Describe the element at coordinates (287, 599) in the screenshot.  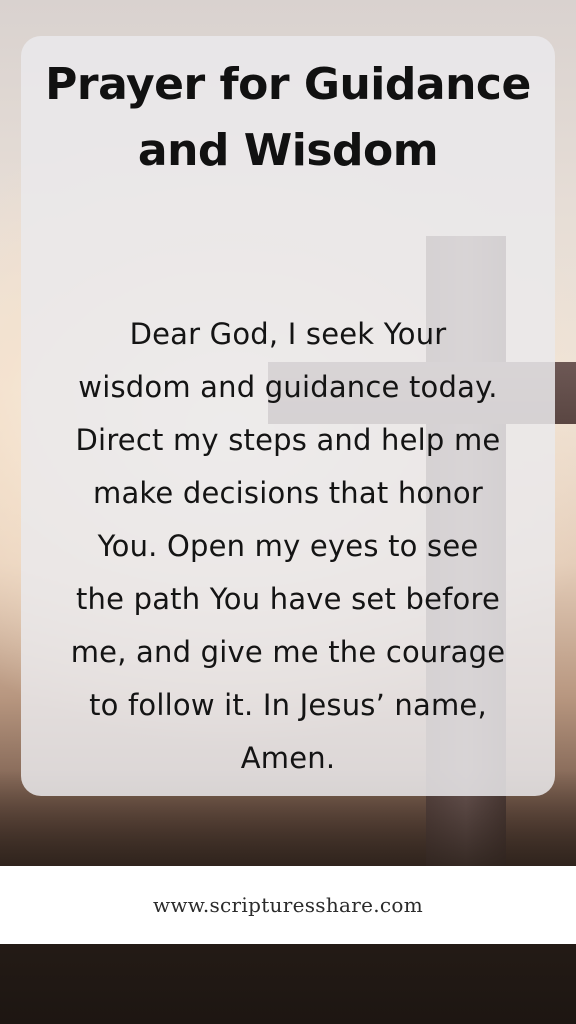
I see `prayer-line: the path You have set before` at that location.